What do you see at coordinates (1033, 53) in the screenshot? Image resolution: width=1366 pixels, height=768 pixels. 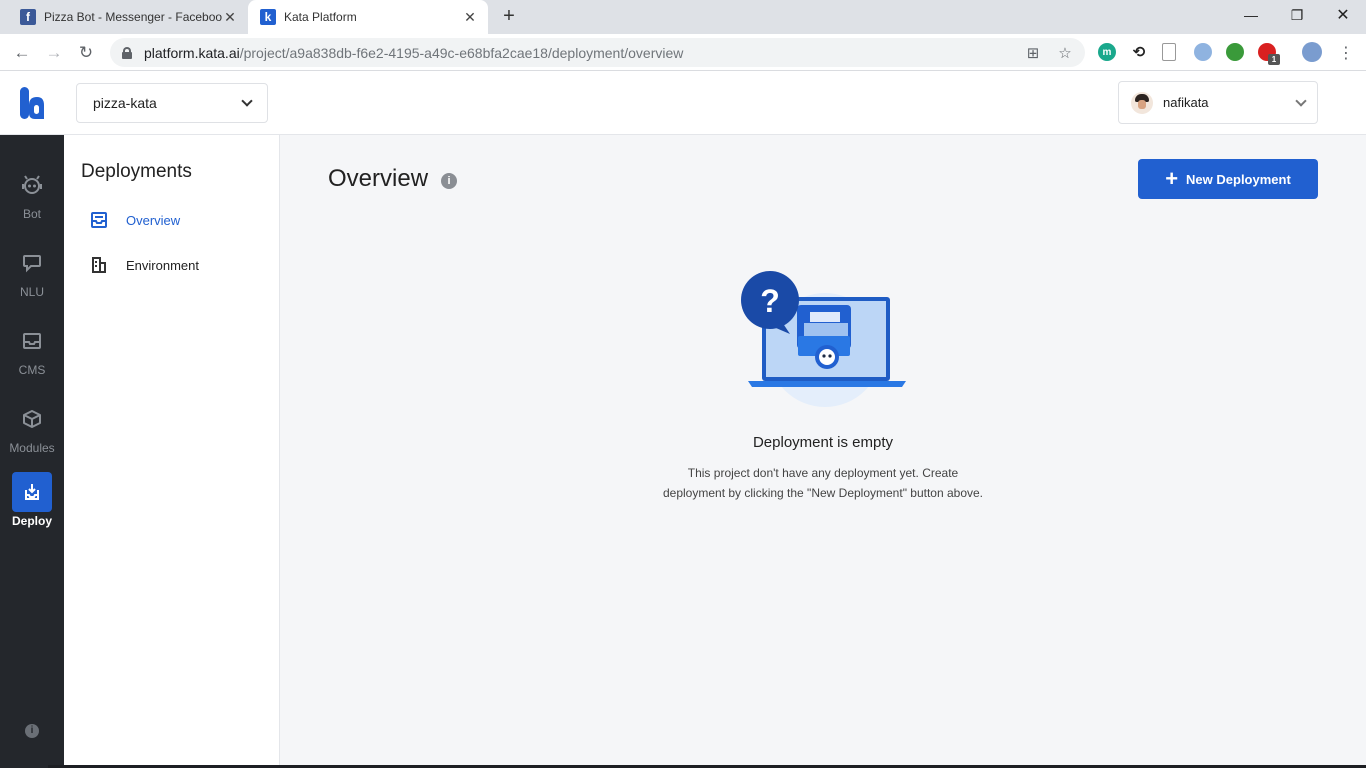 I see `translate-icon: ⊞` at bounding box center [1033, 53].